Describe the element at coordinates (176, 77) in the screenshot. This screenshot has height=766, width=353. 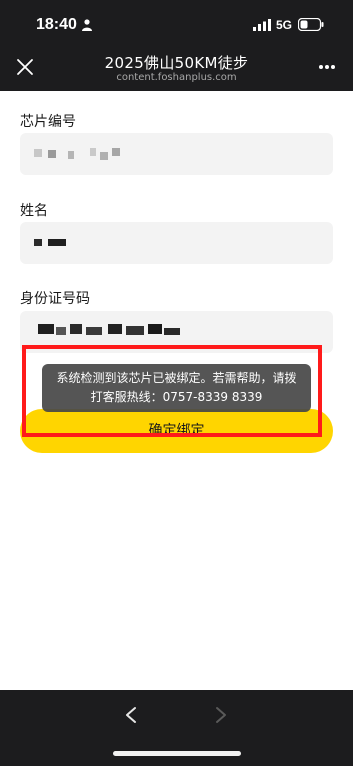
I see `page-subtitle: content.foshanplus.com` at that location.